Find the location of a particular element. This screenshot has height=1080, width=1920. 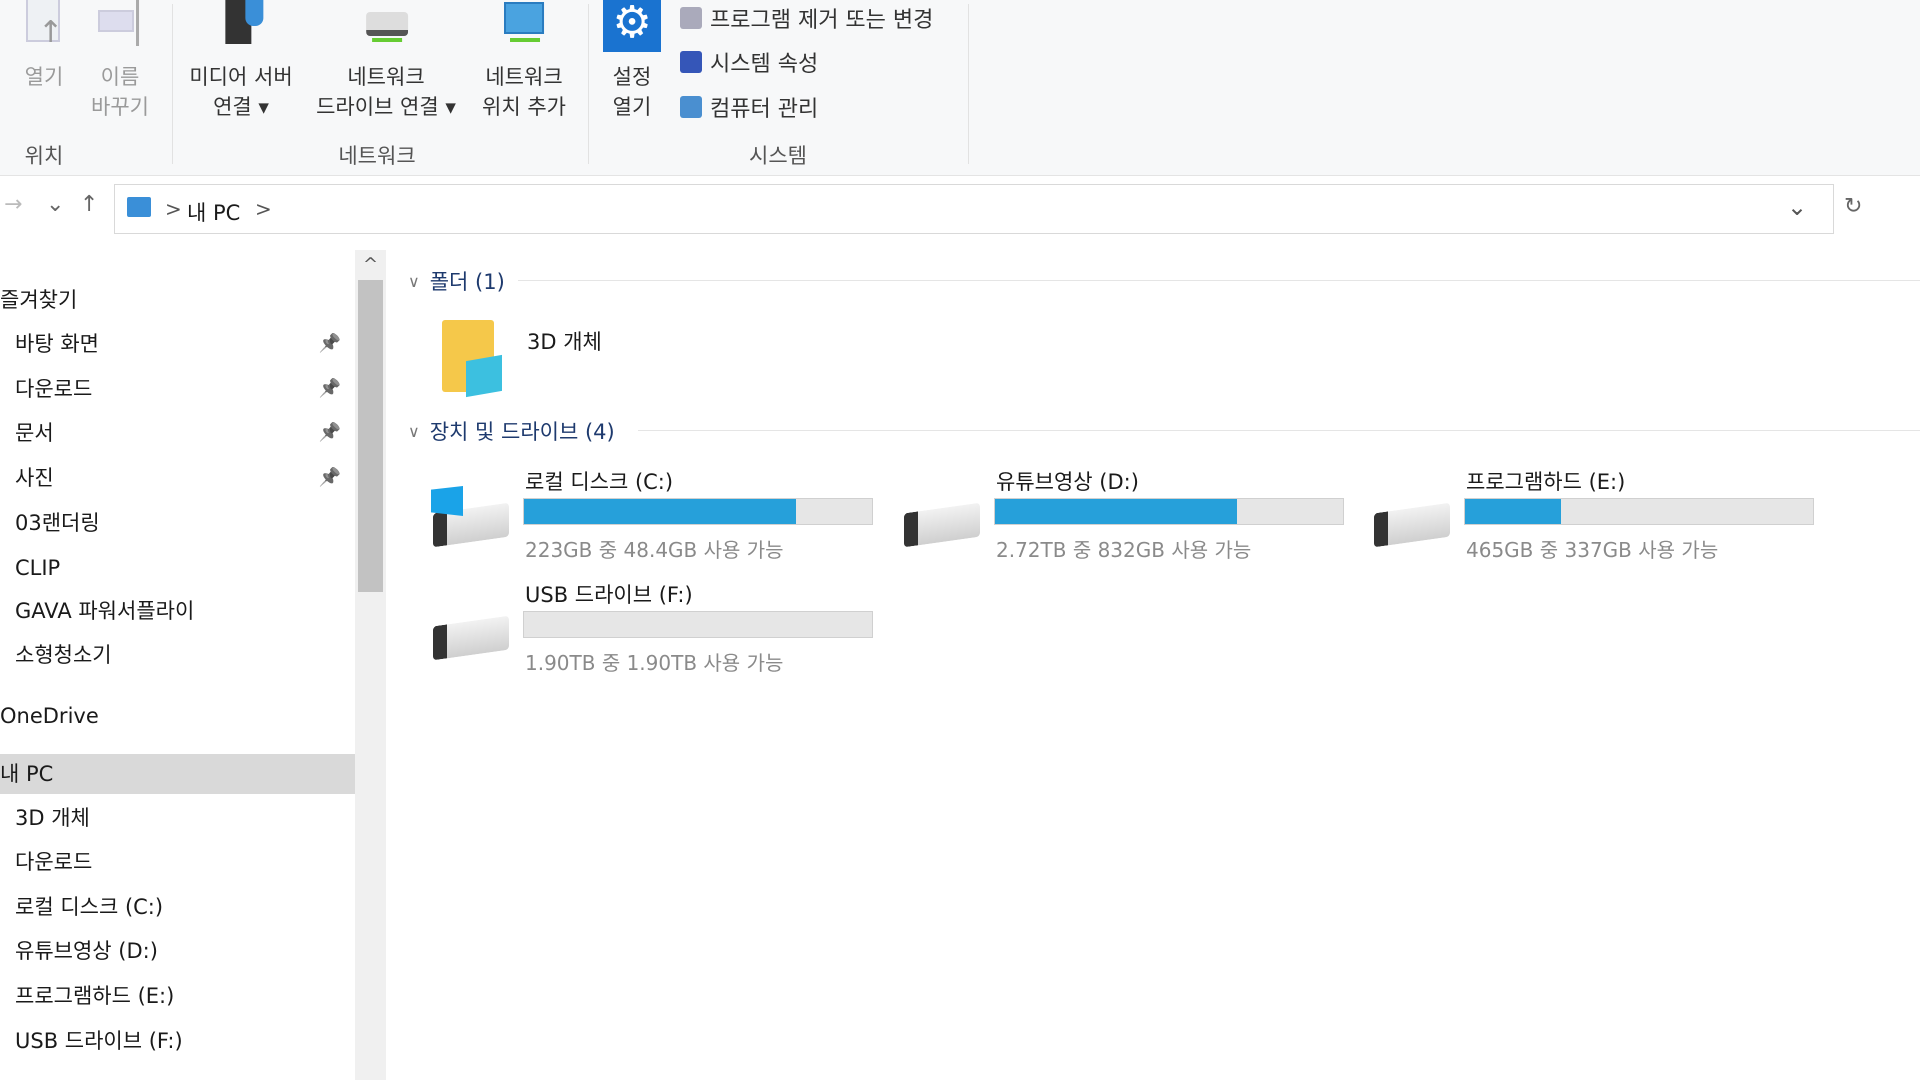

drive-tile: 로컬 디스크 (C:) 223GB 중 48.4GB 사용 가능 is located at coordinates (666, 516).